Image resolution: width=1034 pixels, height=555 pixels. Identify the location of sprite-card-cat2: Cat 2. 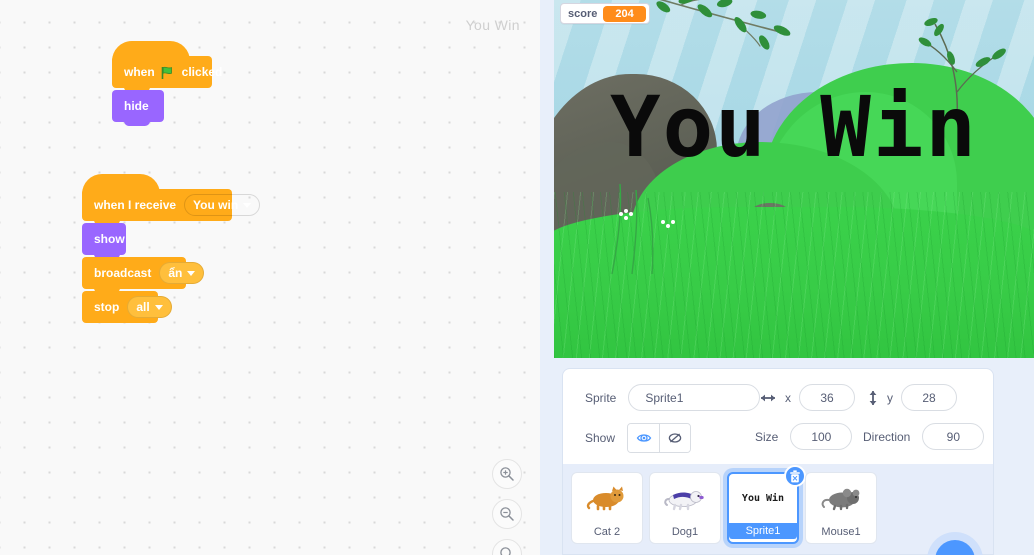
(607, 508).